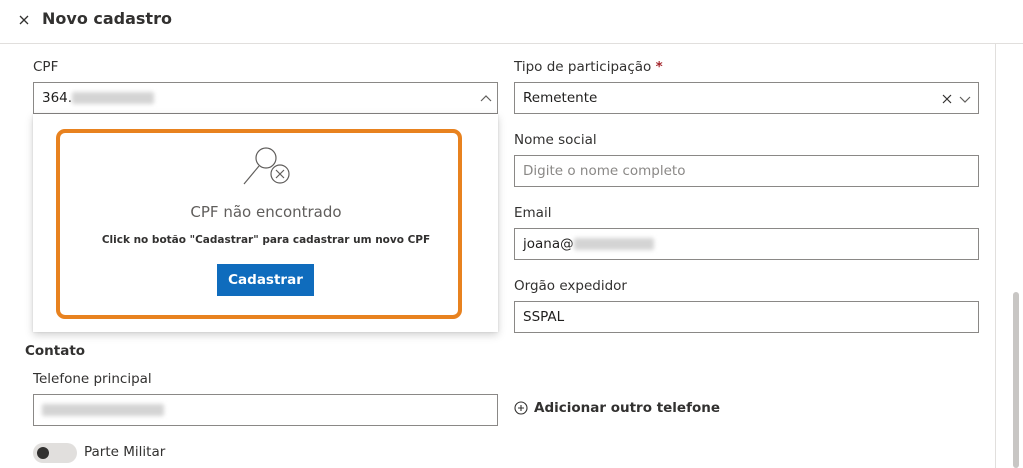  Describe the element at coordinates (560, 98) in the screenshot. I see `tipo-value: Remetente` at that location.